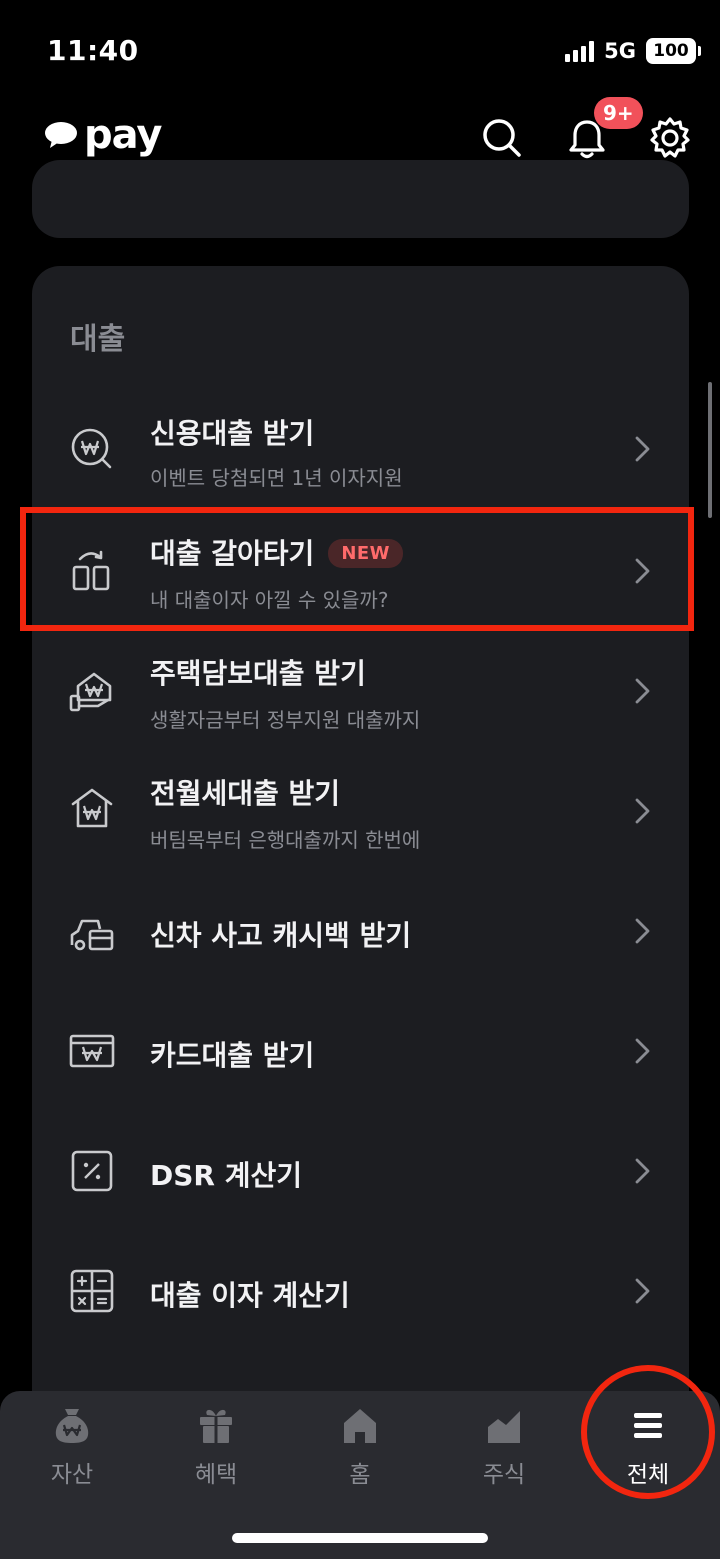  What do you see at coordinates (360, 199) in the screenshot?
I see `previous-section-card` at bounding box center [360, 199].